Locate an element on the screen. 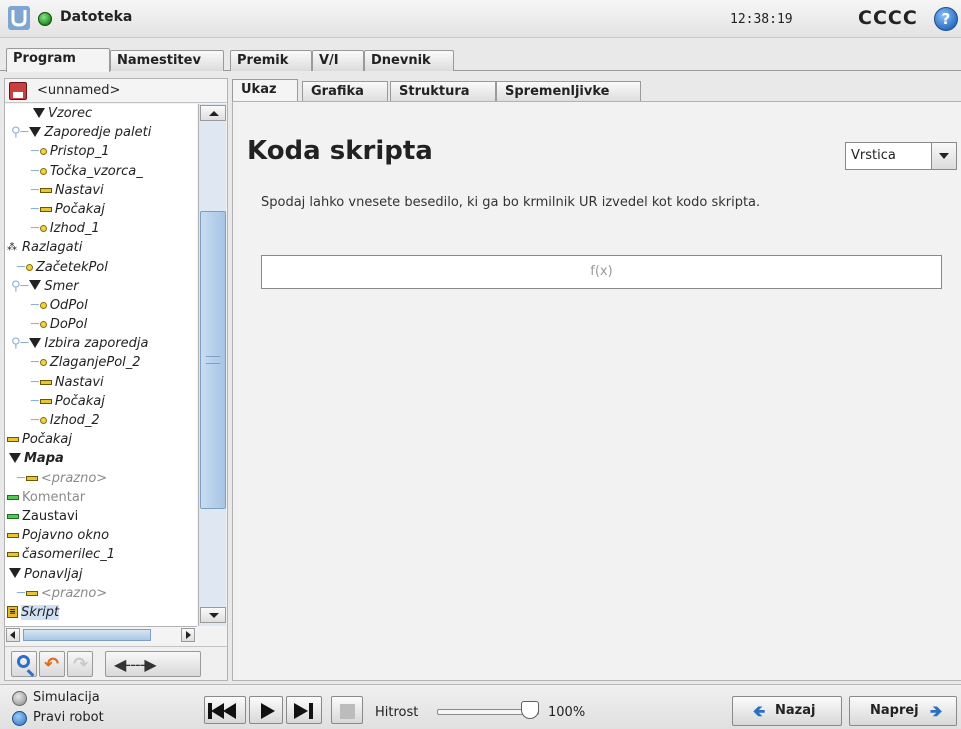 Image resolution: width=961 pixels, height=729 pixels. main-tabs: Program Namestitev Premik V/I Dnevnik is located at coordinates (480, 58).